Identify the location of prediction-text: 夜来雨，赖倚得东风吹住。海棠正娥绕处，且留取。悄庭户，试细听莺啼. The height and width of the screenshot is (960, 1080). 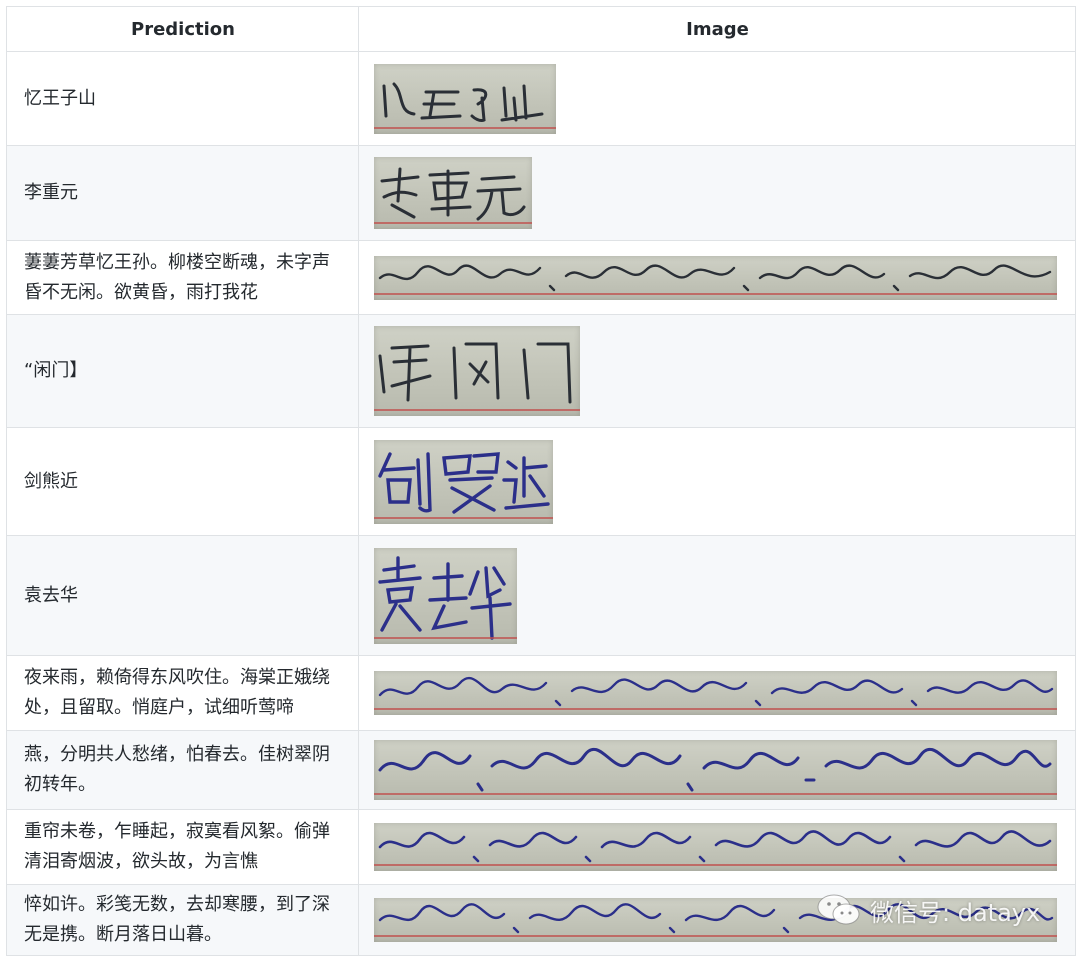
(182, 693).